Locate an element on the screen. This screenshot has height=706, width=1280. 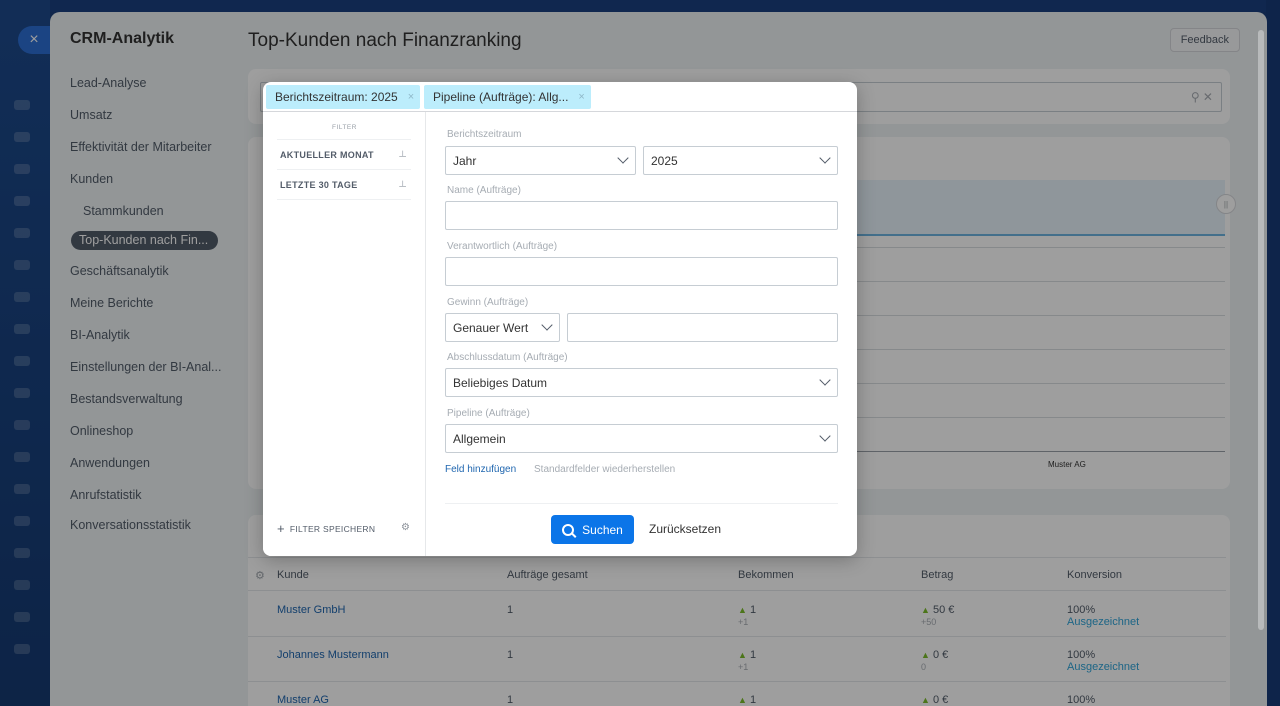
profit-mode-value: Genauer Wert is located at coordinates (491, 327).